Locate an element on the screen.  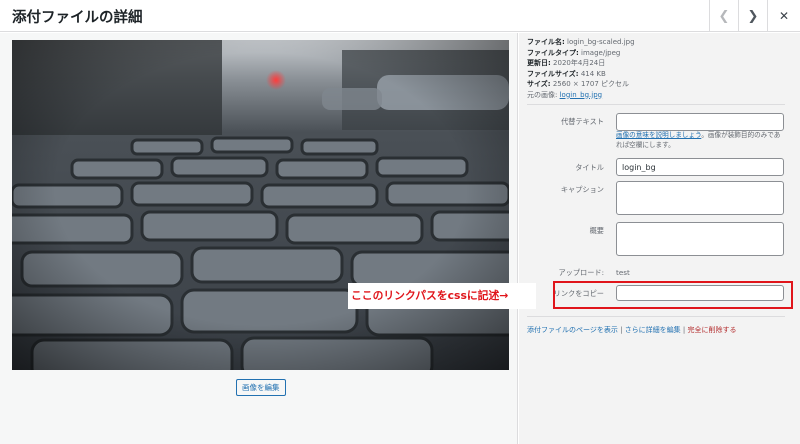
delete-permanently-link: 完全に削除する is located at coordinates (712, 330).